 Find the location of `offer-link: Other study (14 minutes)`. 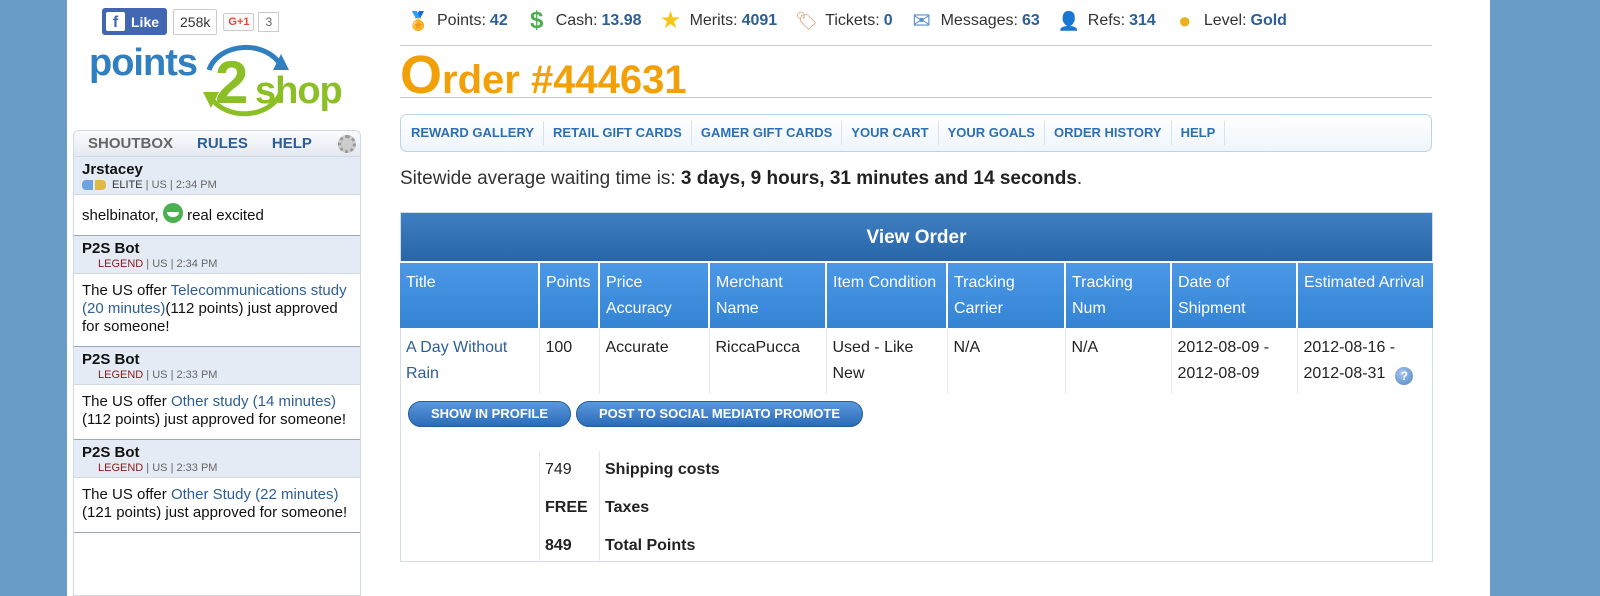

offer-link: Other study (14 minutes) is located at coordinates (253, 401).